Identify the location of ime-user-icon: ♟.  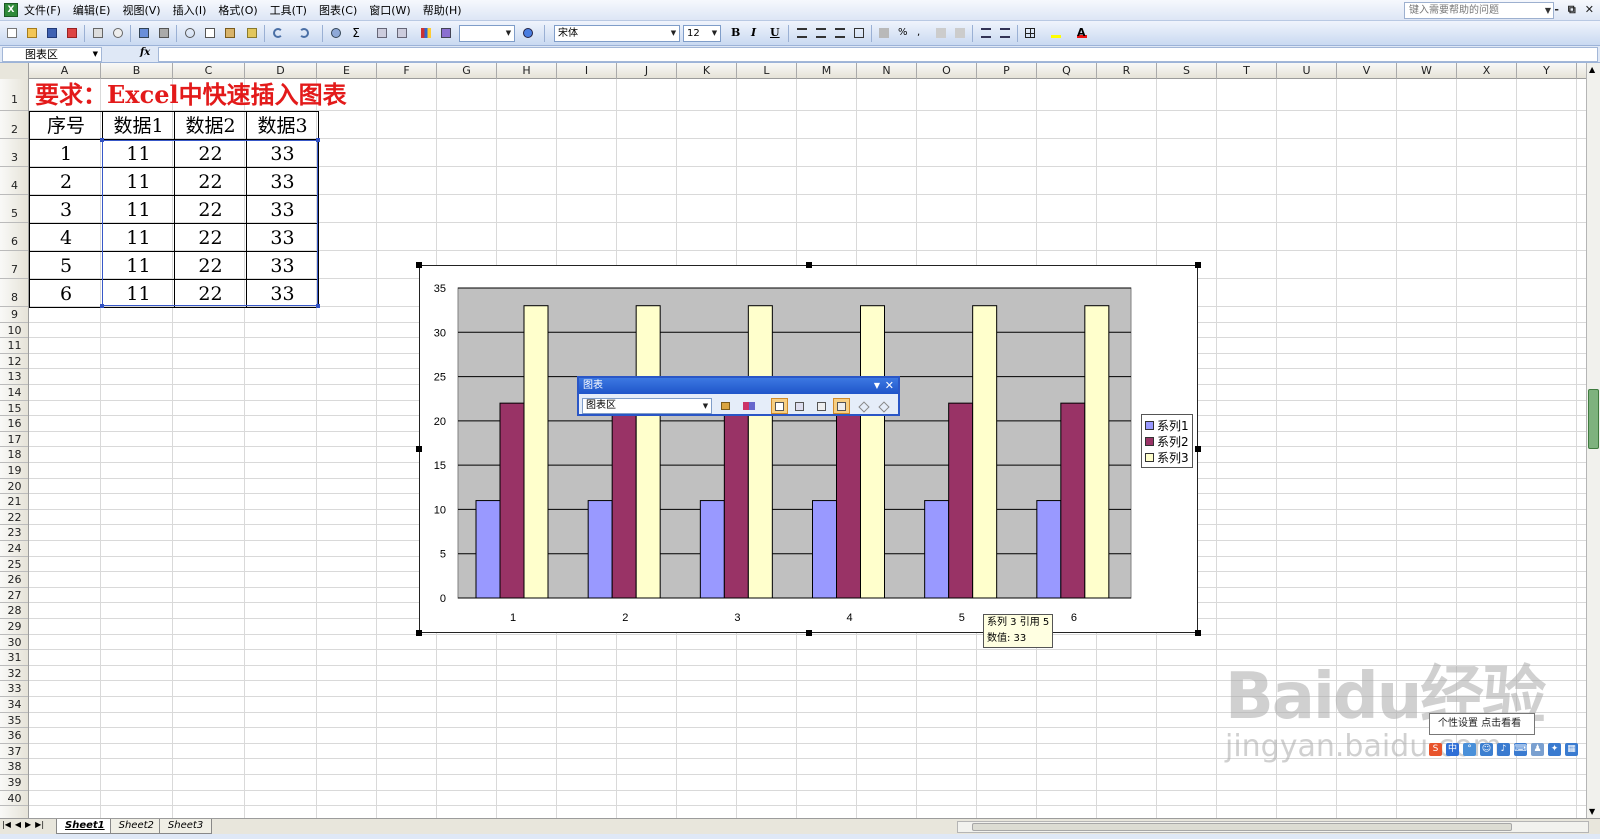
(1537, 749).